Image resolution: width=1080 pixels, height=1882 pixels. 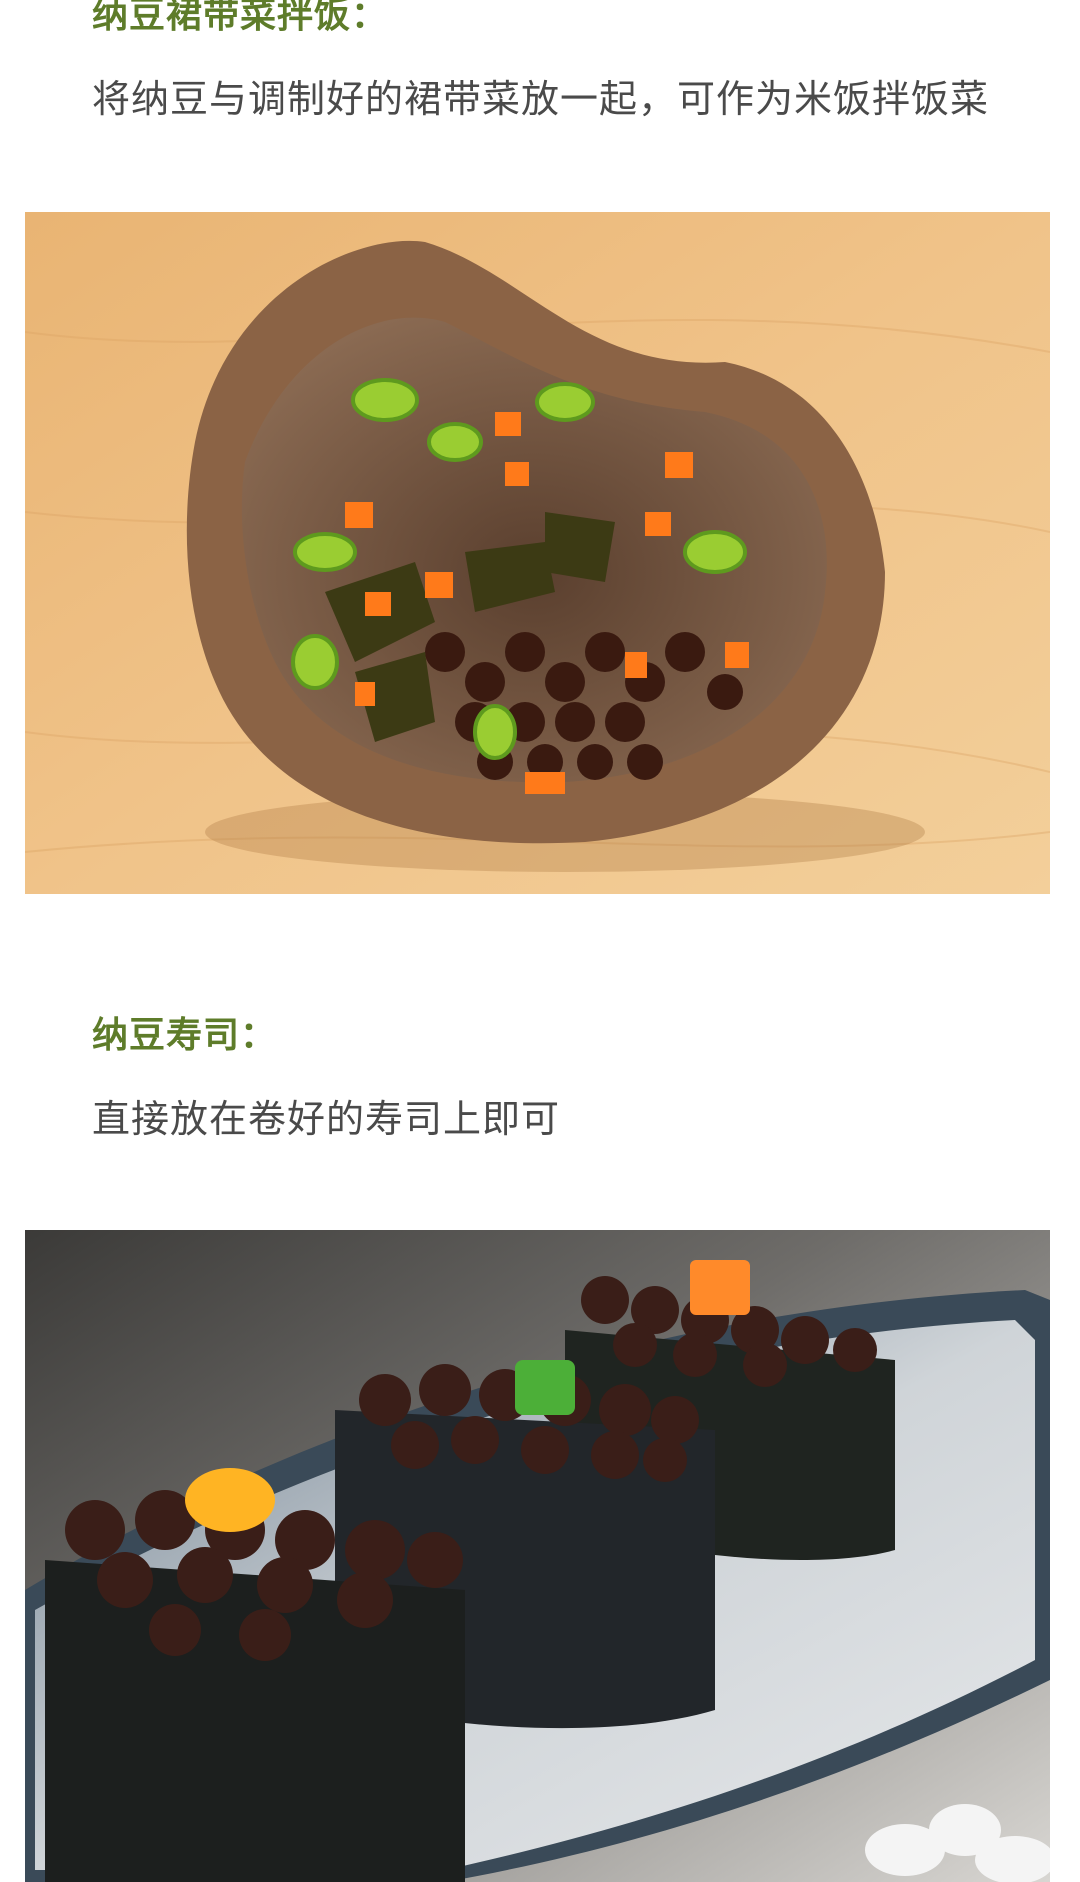 I want to click on section-title-natto-sushi: 纳豆寿司：, so click(x=185, y=1035).